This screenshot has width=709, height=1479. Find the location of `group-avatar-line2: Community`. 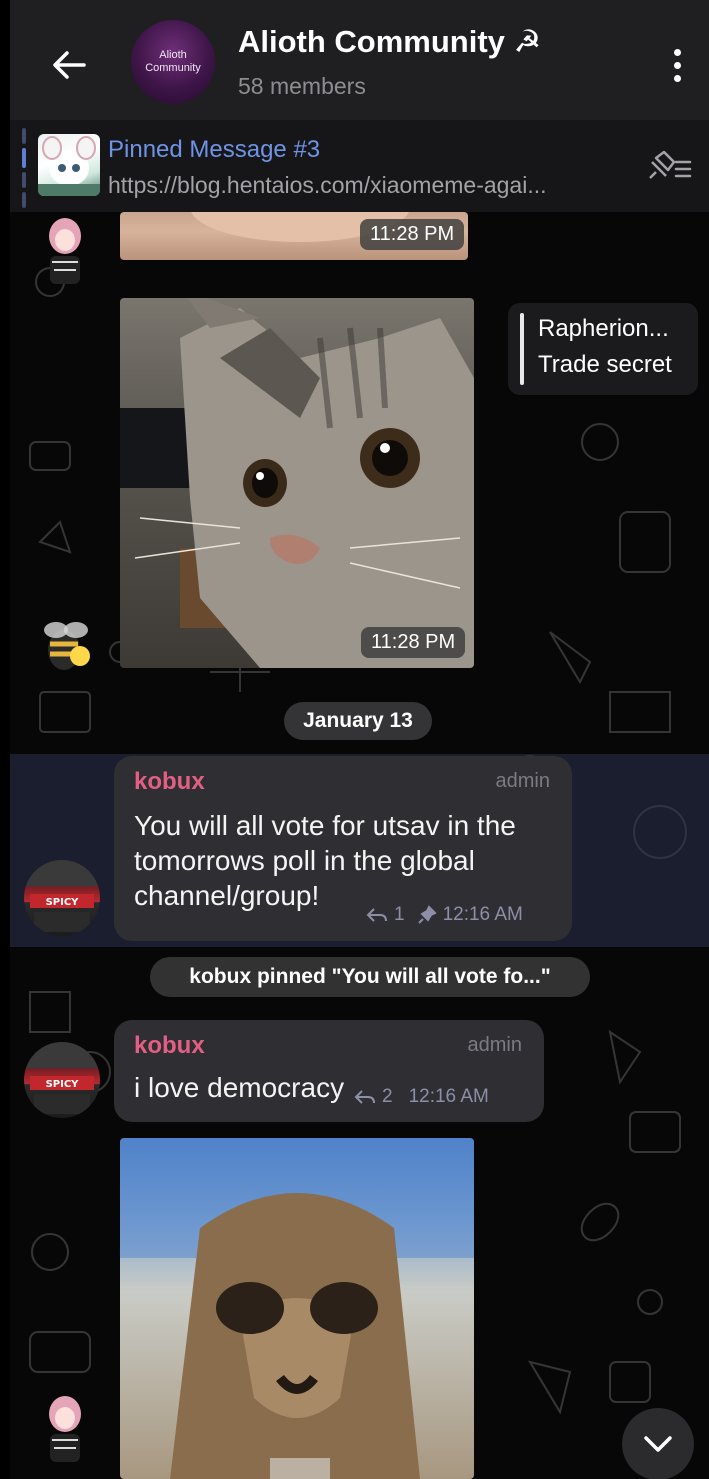

group-avatar-line2: Community is located at coordinates (173, 68).